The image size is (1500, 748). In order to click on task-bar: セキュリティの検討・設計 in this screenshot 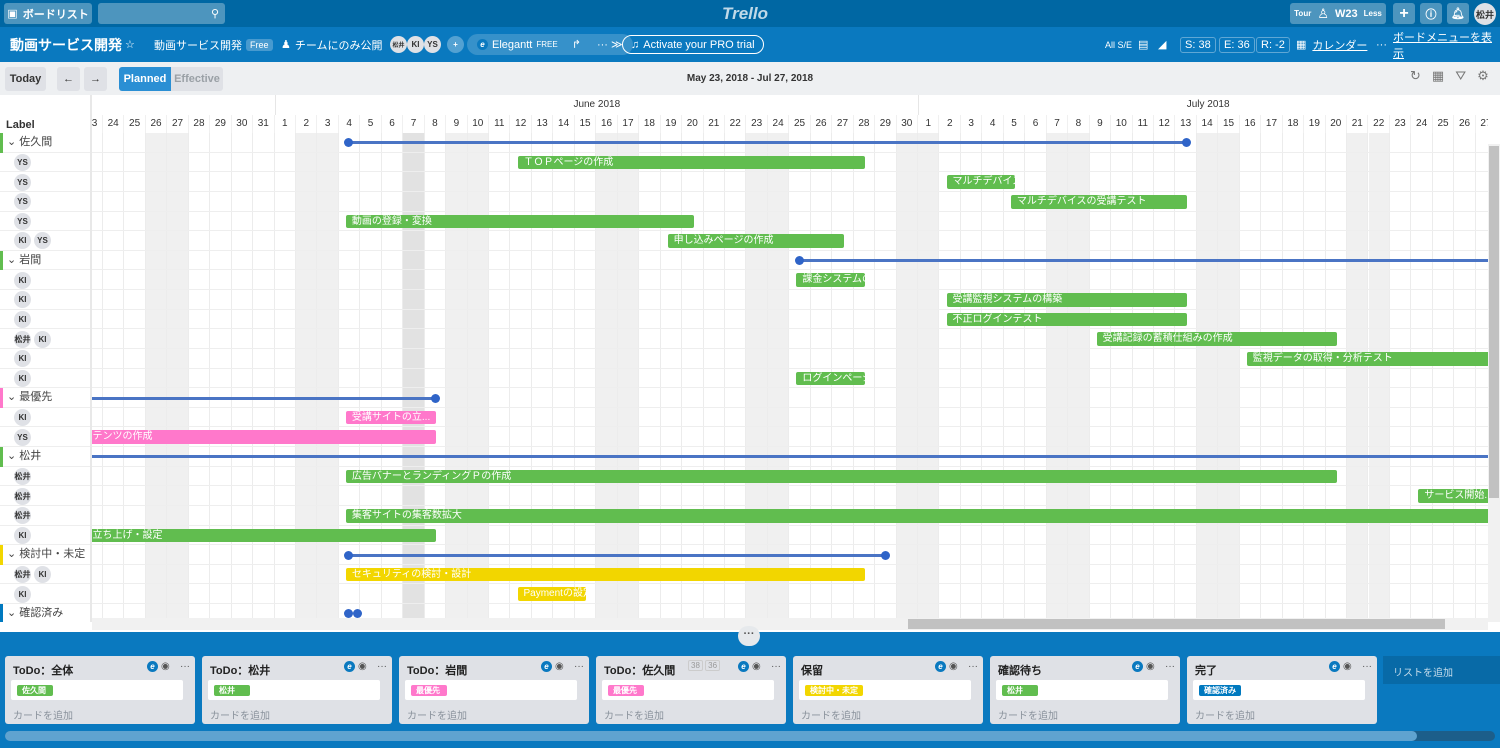, I will do `click(605, 574)`.